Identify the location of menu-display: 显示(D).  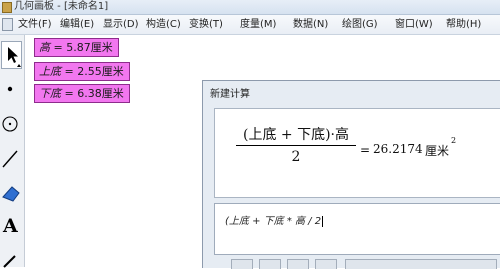
(121, 24).